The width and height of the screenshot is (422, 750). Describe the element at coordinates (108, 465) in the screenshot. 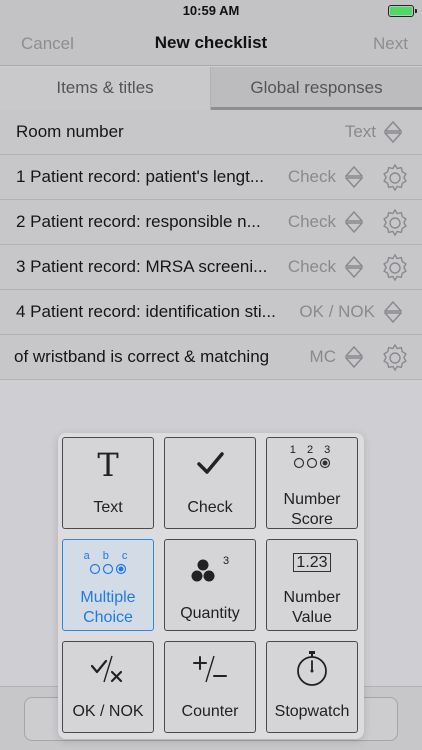

I see `text-icon: T` at that location.